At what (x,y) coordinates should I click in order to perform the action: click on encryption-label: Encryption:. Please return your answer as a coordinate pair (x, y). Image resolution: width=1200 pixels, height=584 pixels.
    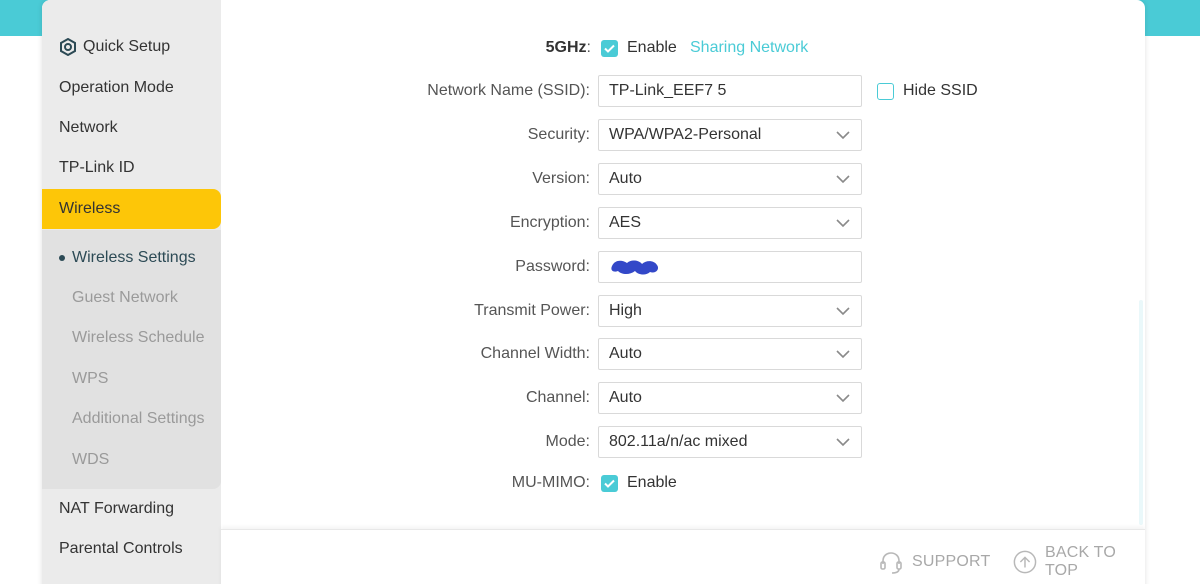
    Looking at the image, I should click on (549, 222).